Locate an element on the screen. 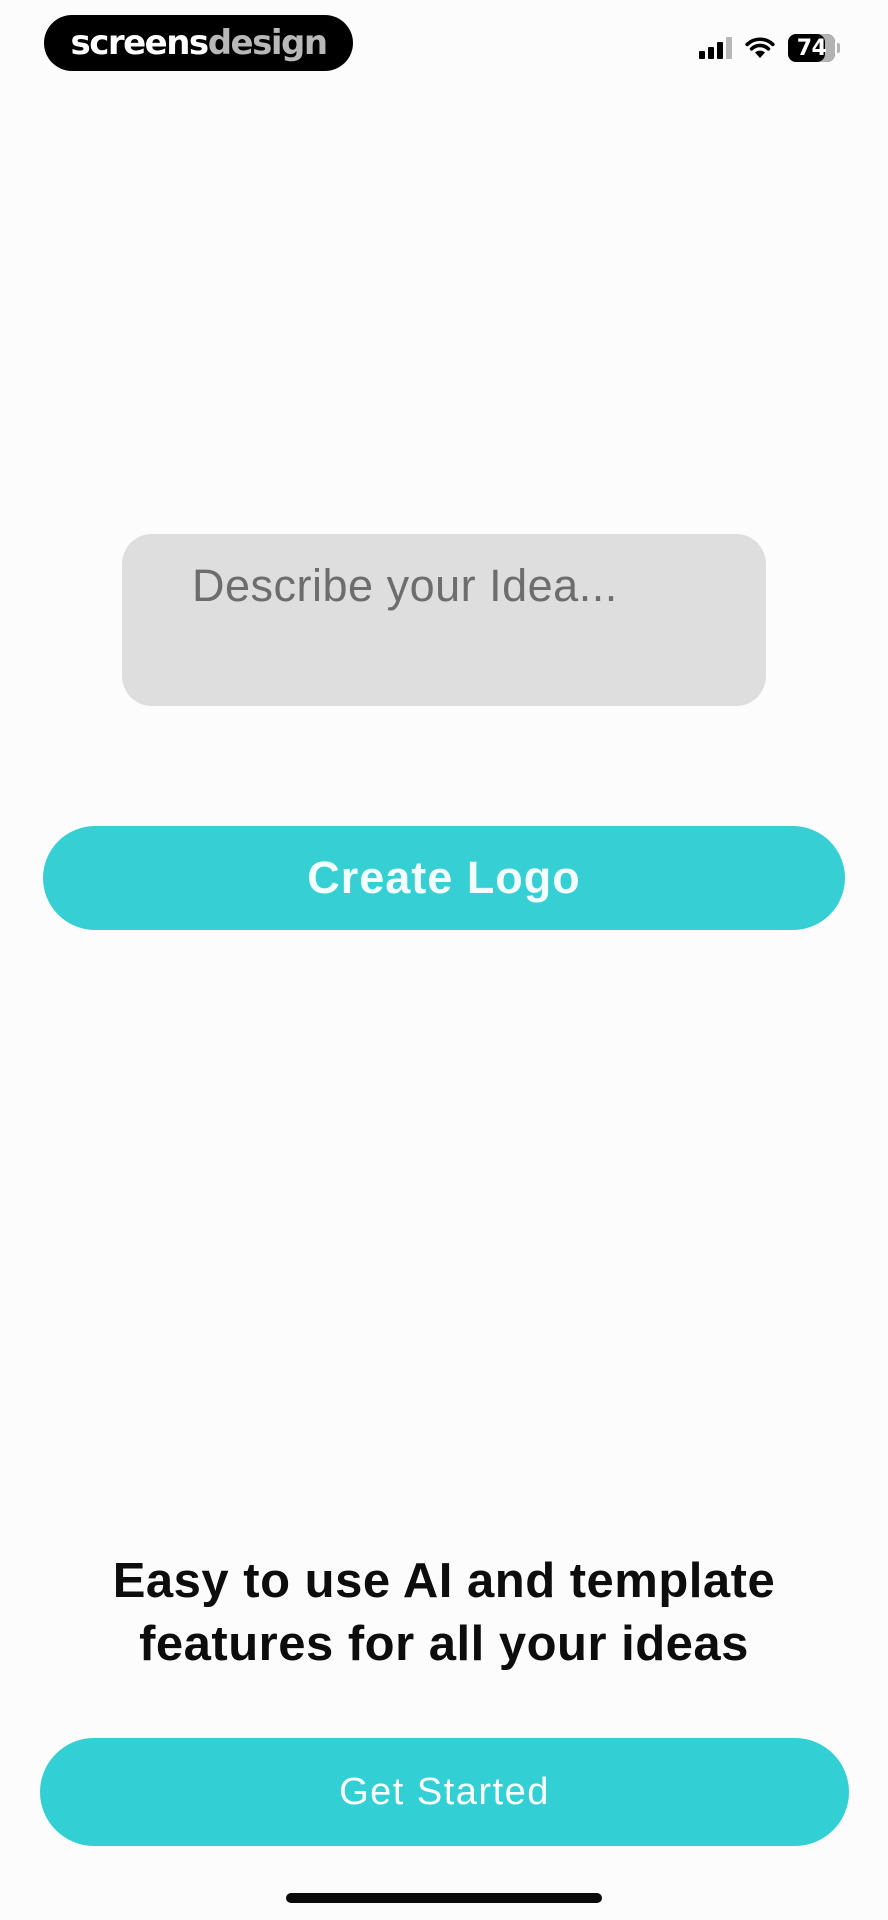  create-logo-button: Create Logo is located at coordinates (444, 878).